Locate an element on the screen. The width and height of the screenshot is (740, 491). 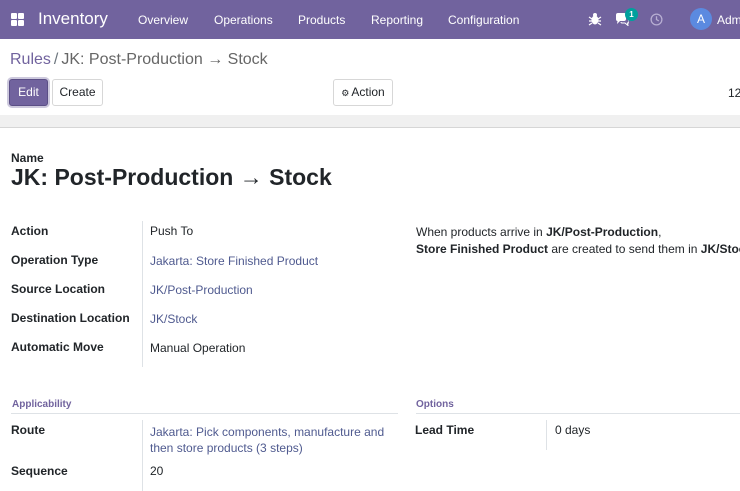
options-column-divider is located at coordinates (546, 435).